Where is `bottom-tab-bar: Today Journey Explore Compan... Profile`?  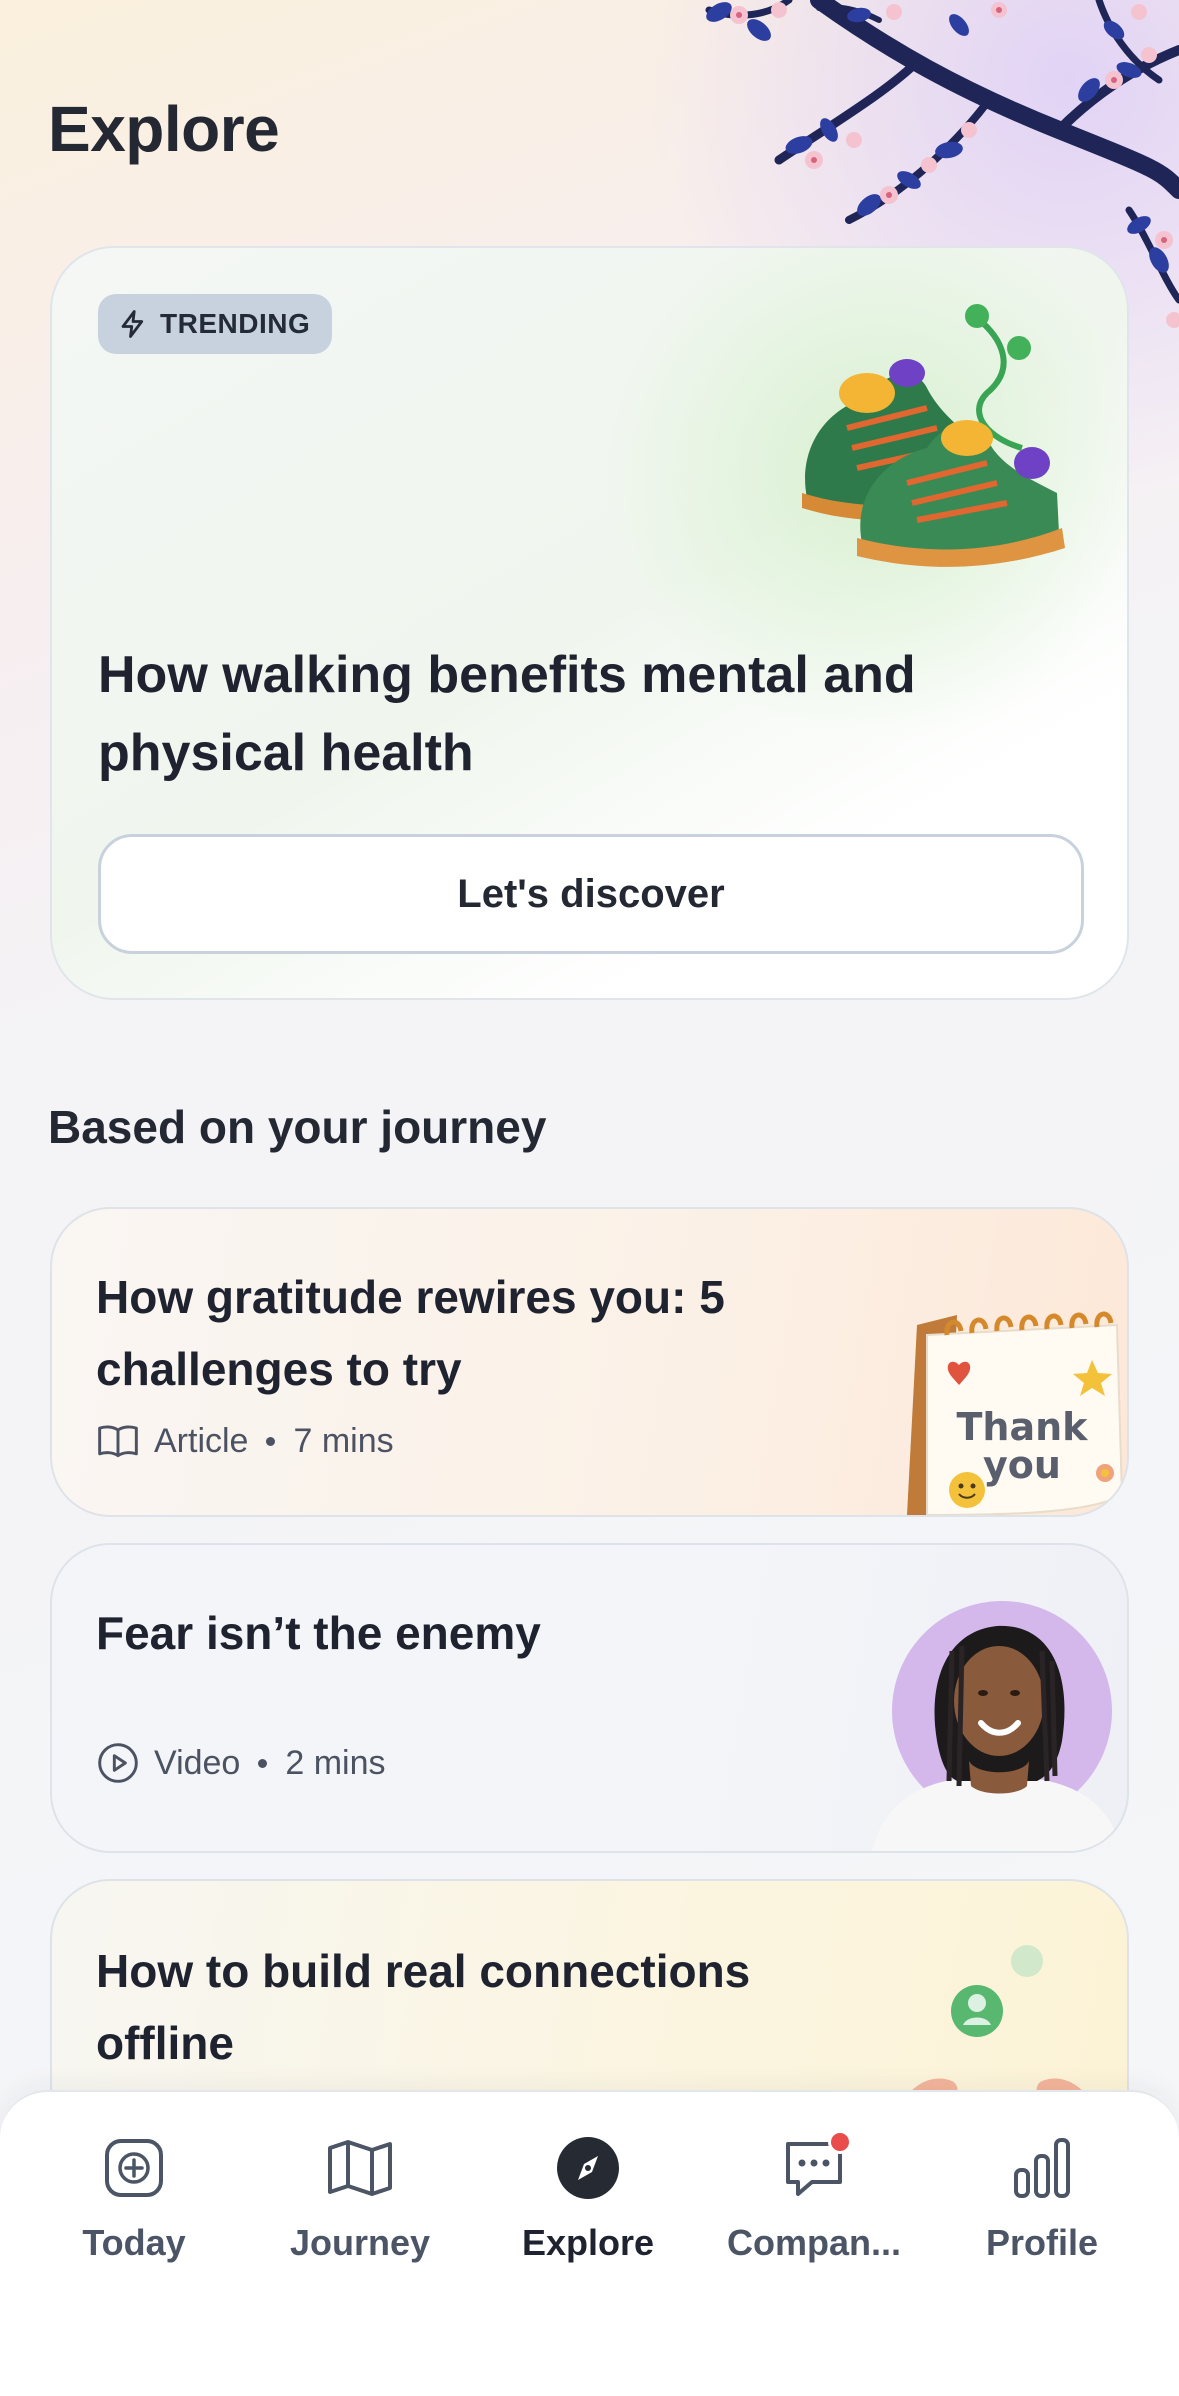 bottom-tab-bar: Today Journey Explore Compan... Profile is located at coordinates (589, 2243).